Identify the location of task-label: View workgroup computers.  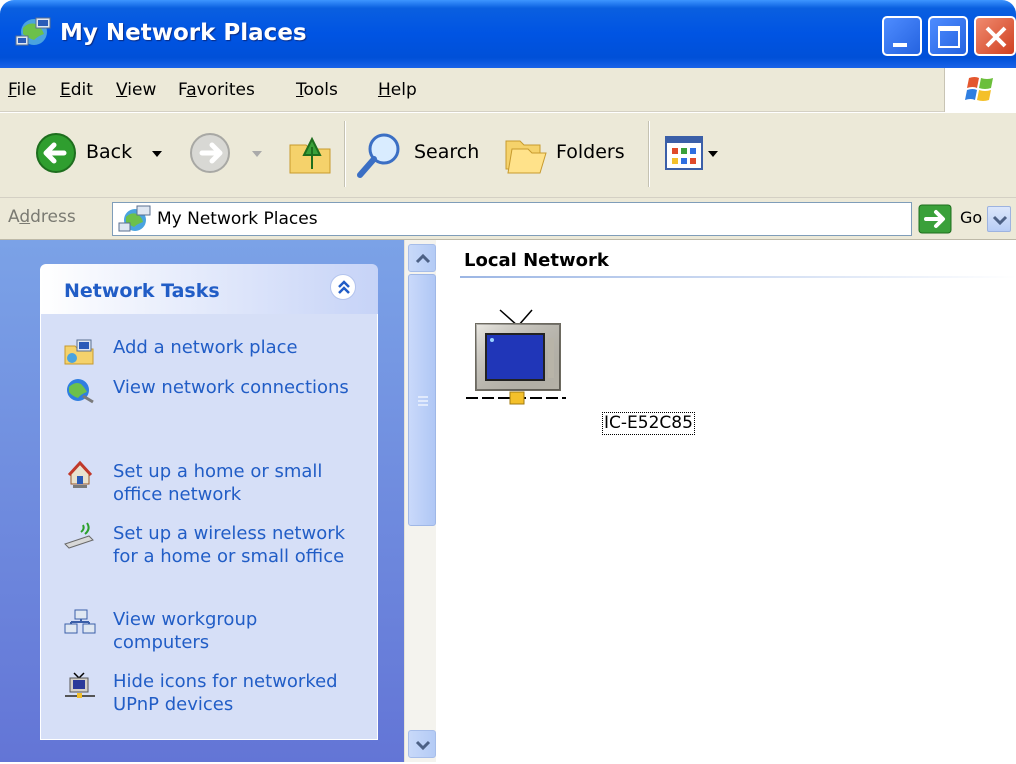
(185, 631).